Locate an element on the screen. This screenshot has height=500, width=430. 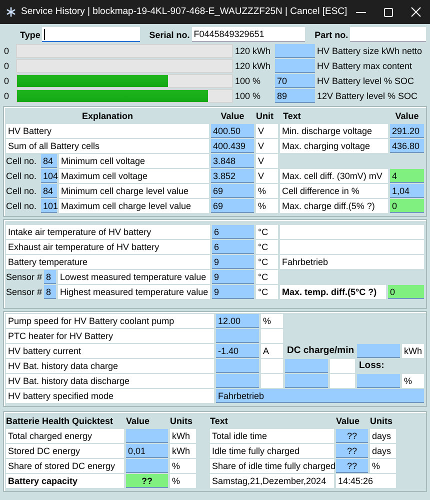
parameter-label: Total idle time is located at coordinates (272, 436).